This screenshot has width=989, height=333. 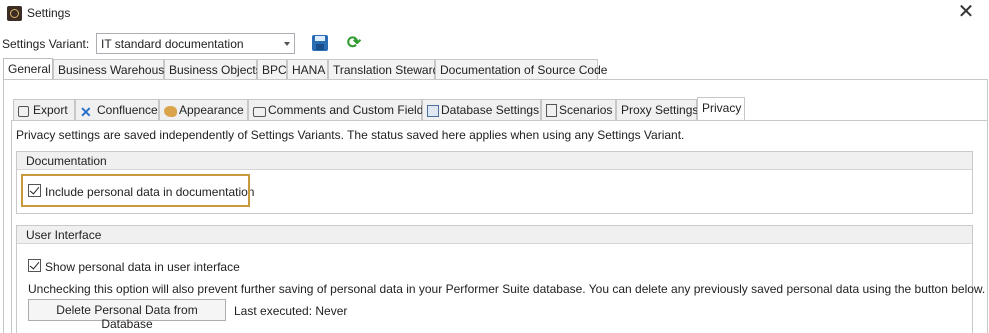 What do you see at coordinates (494, 14) in the screenshot?
I see `title-bar: Settings ✕` at bounding box center [494, 14].